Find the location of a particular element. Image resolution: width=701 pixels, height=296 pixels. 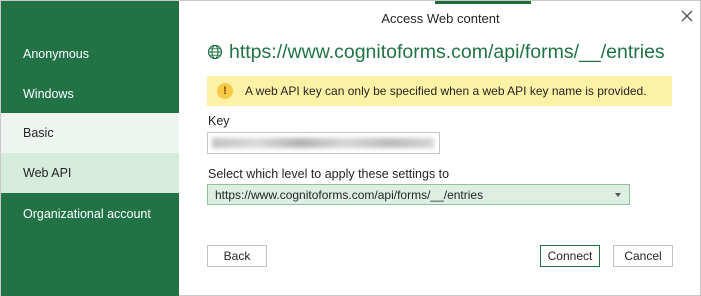

globe-icon is located at coordinates (215, 52).